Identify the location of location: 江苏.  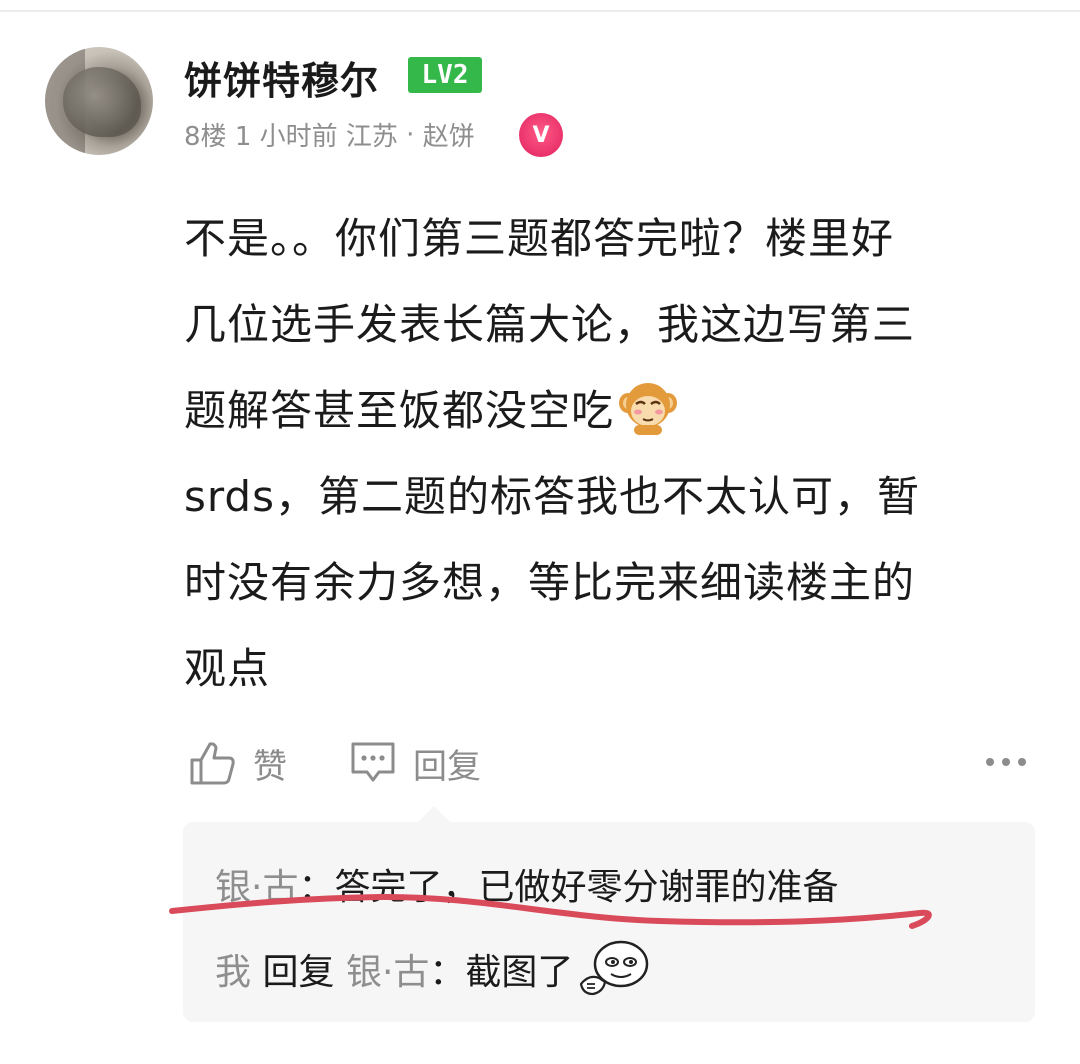
(371, 137).